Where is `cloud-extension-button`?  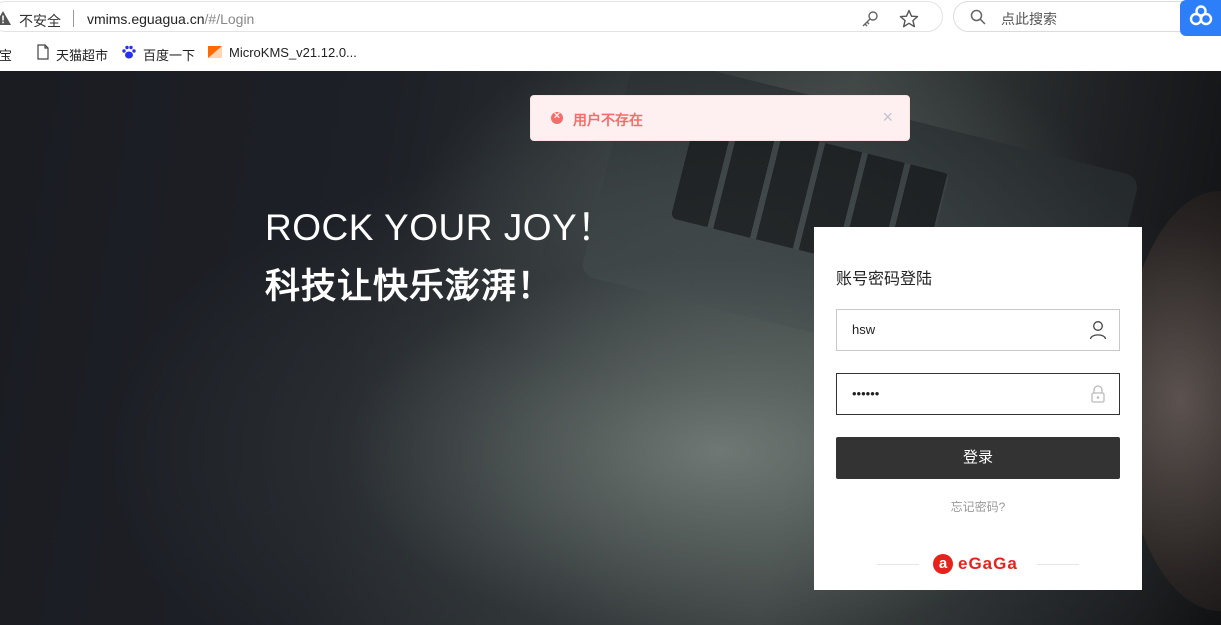 cloud-extension-button is located at coordinates (1200, 18).